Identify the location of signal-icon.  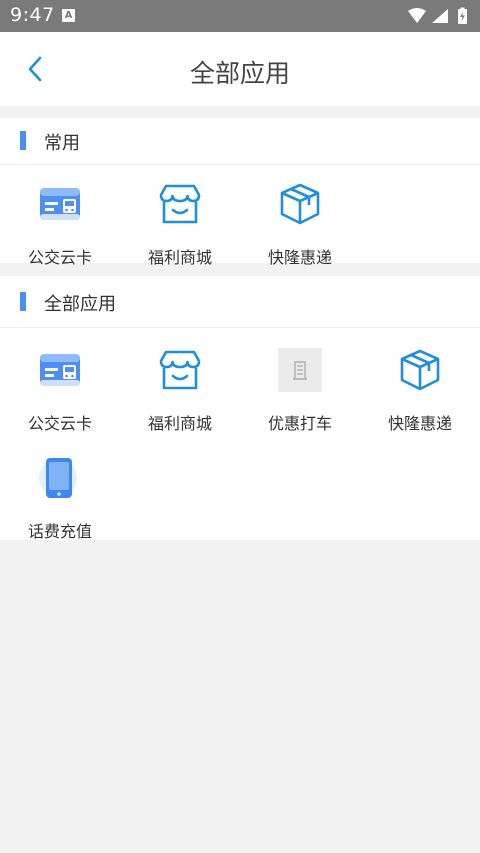
(440, 16).